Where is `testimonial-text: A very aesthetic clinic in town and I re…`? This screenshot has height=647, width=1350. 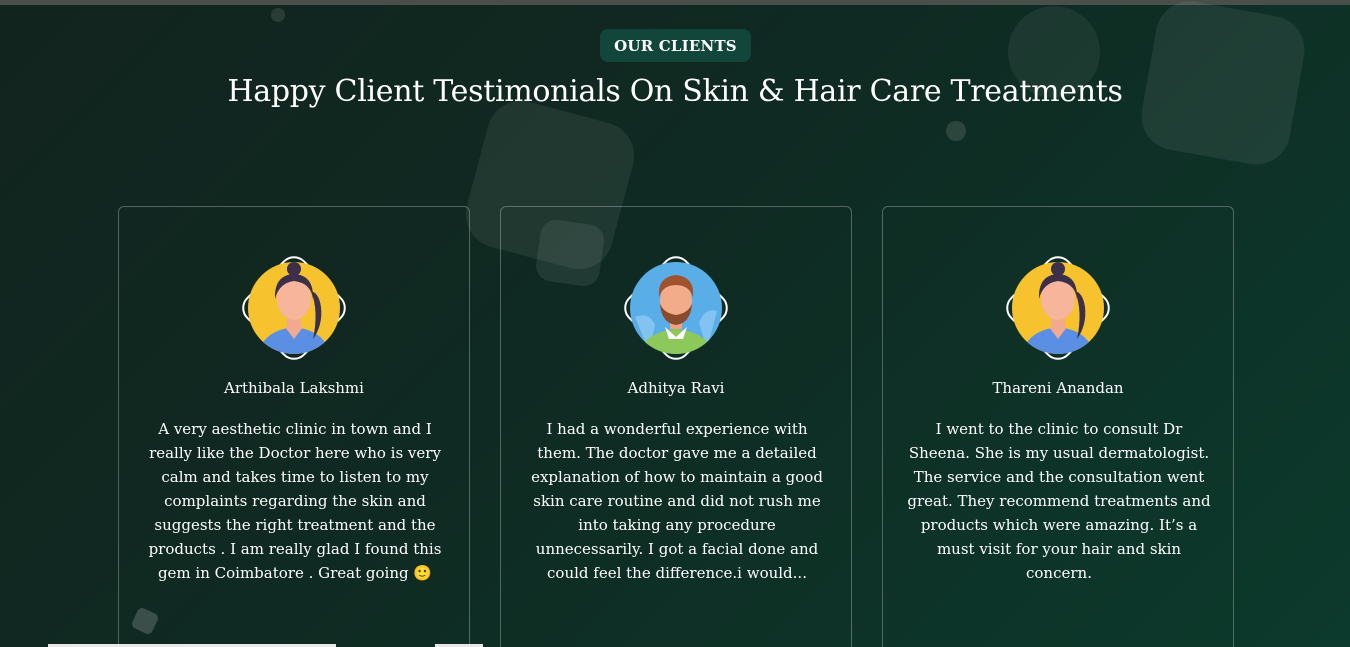
testimonial-text: A very aesthetic clinic in town and I re… is located at coordinates (295, 501).